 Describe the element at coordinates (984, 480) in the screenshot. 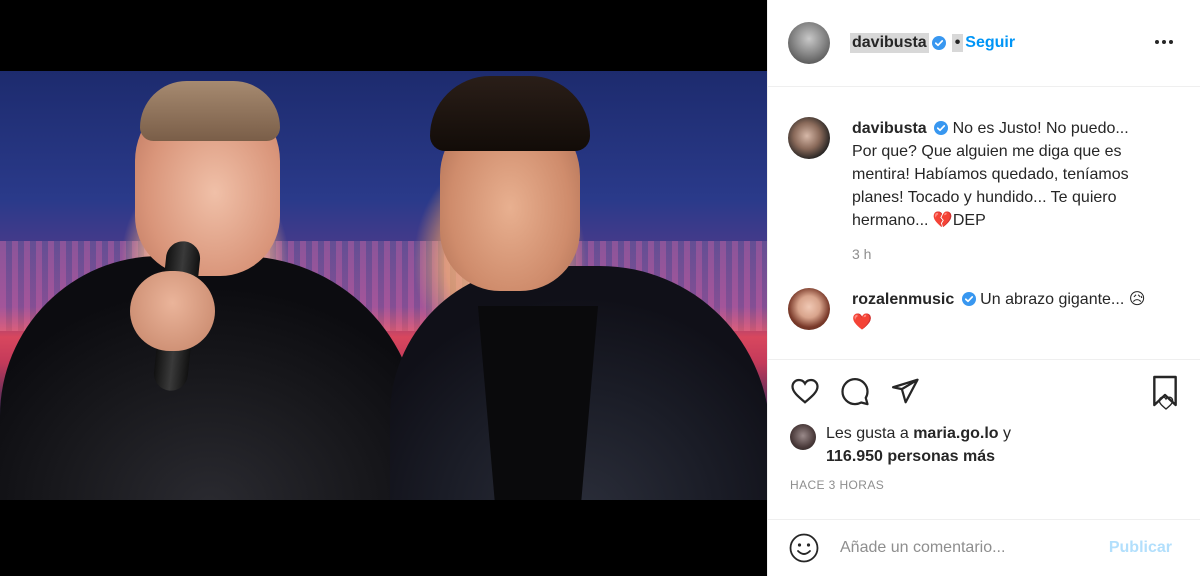

I see `post-time-ago: HACE 3 HORAS` at that location.